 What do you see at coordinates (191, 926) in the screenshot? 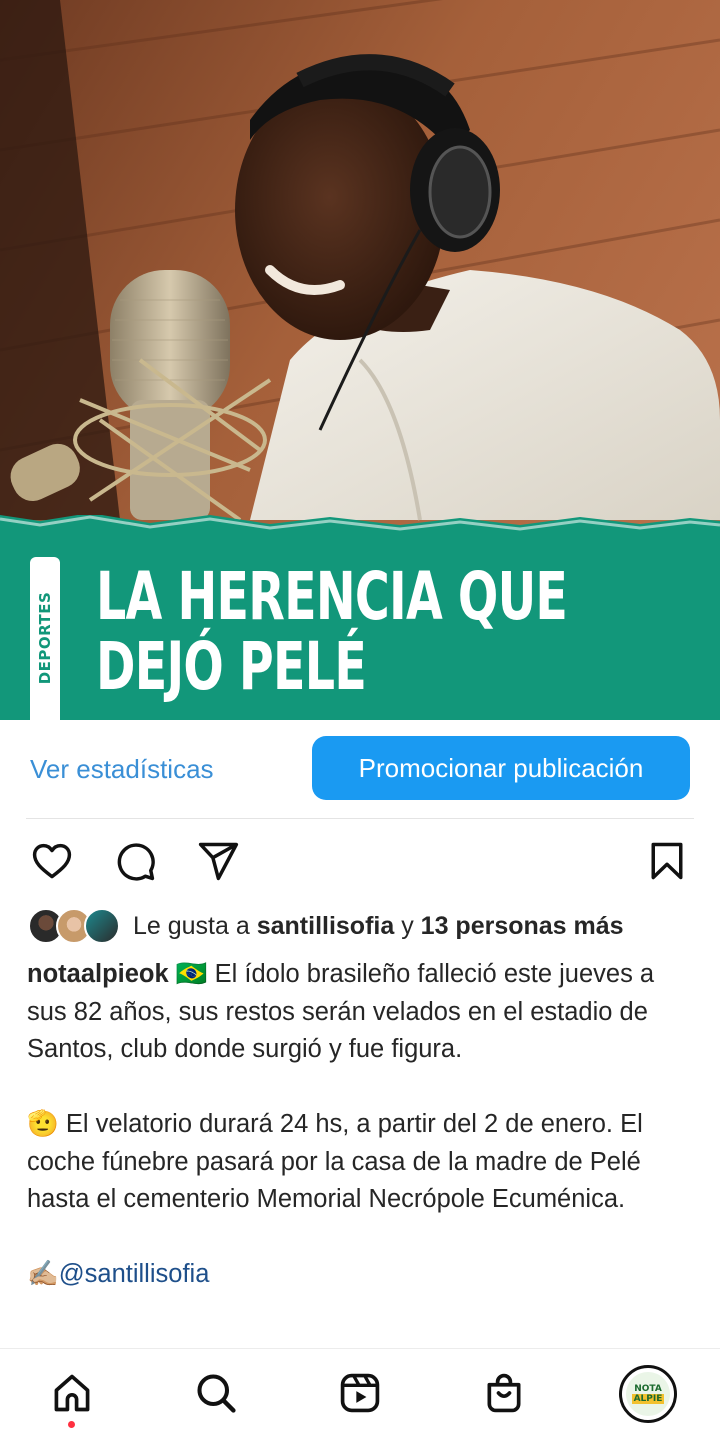
I see `likes-prefix: Le gusta a` at bounding box center [191, 926].